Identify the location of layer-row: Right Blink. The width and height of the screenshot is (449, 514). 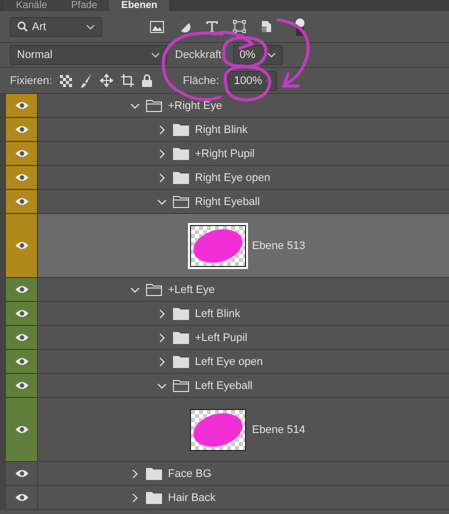
(227, 130).